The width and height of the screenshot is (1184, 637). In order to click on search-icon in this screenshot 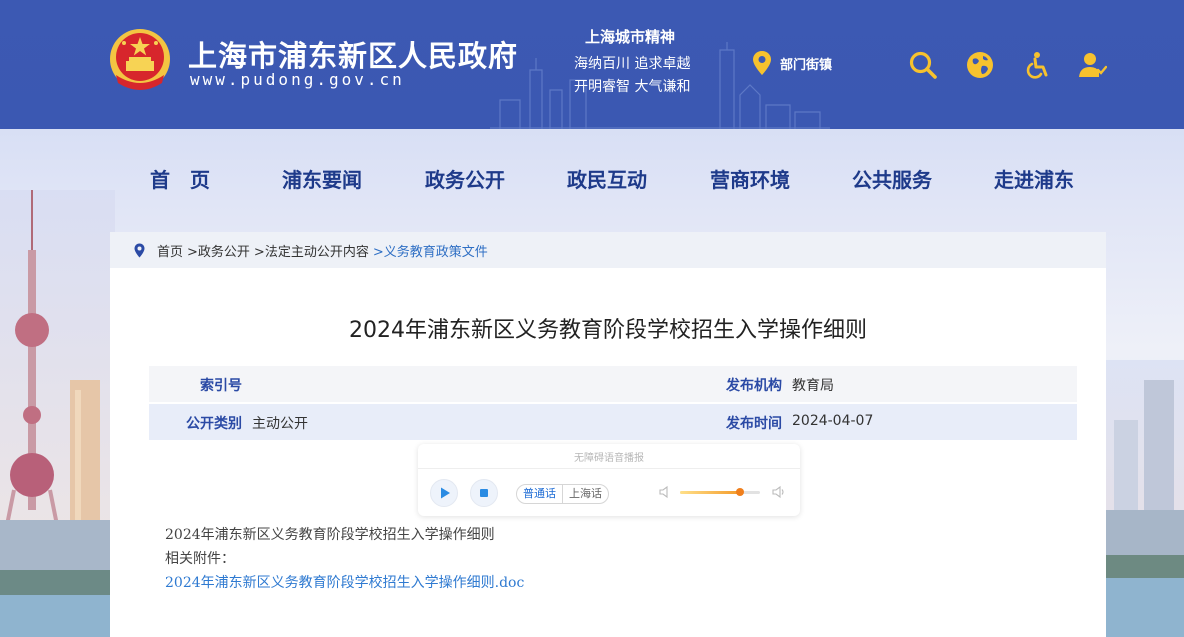, I will do `click(923, 65)`.